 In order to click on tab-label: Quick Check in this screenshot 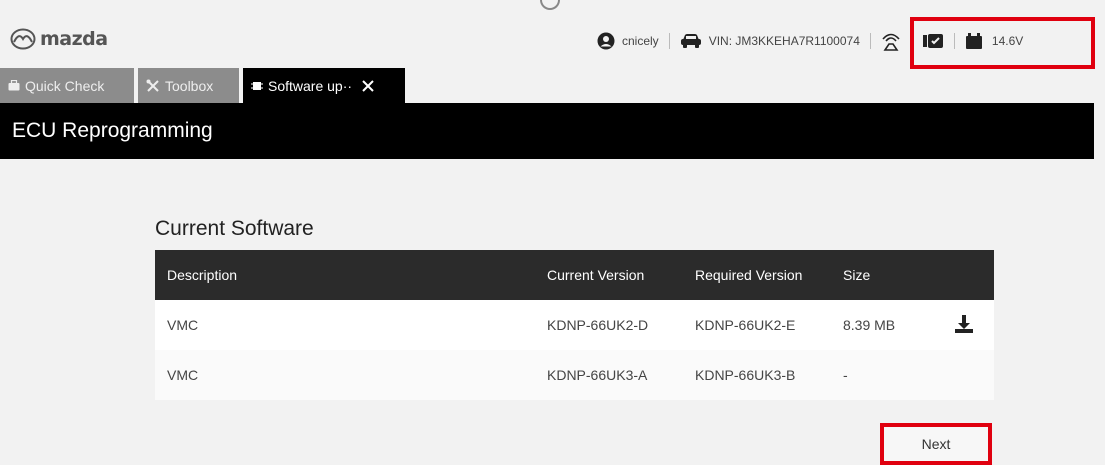, I will do `click(65, 85)`.